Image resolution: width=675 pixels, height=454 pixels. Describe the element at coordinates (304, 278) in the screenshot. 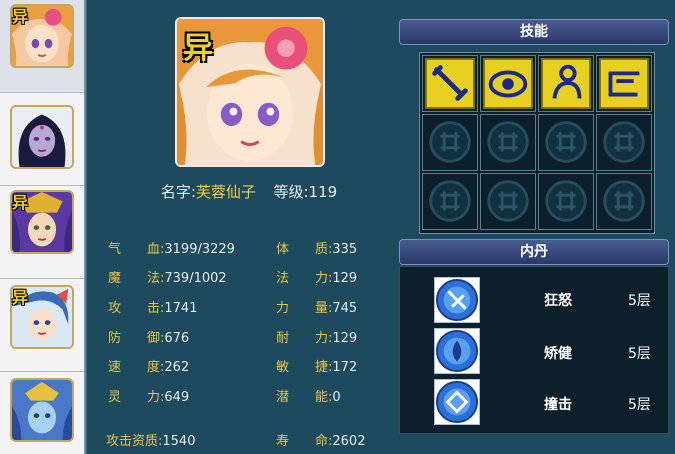

I see `stat-label: 法 力:` at that location.